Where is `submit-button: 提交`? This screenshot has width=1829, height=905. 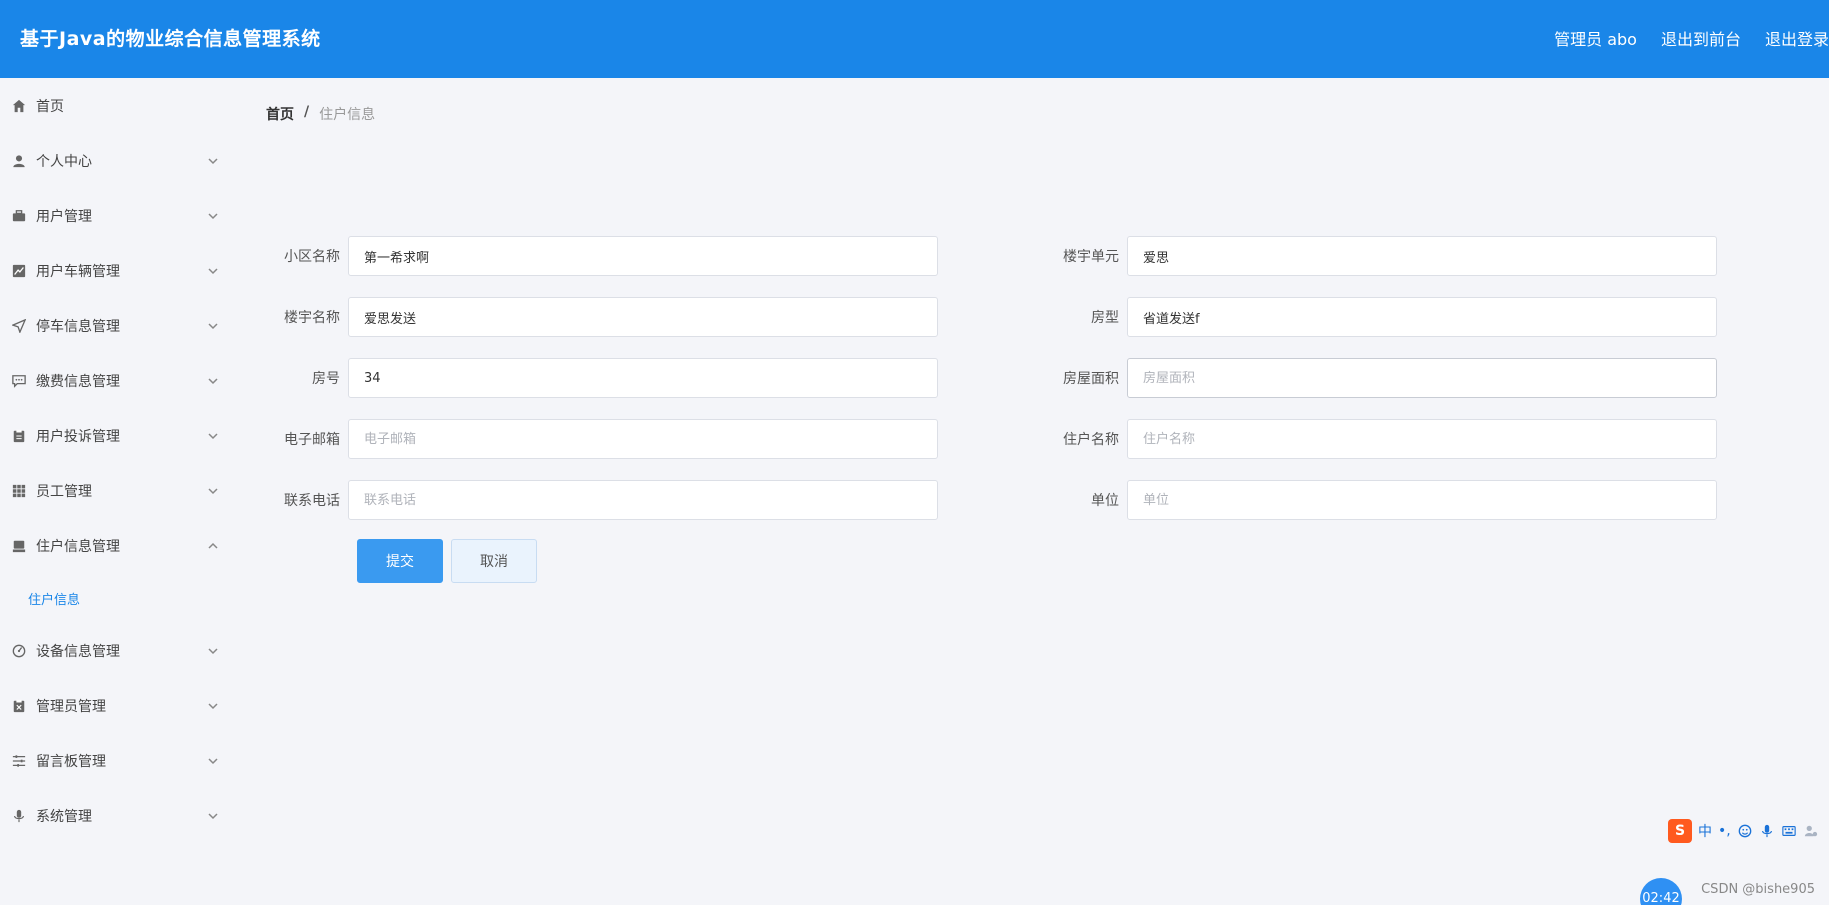 submit-button: 提交 is located at coordinates (400, 561).